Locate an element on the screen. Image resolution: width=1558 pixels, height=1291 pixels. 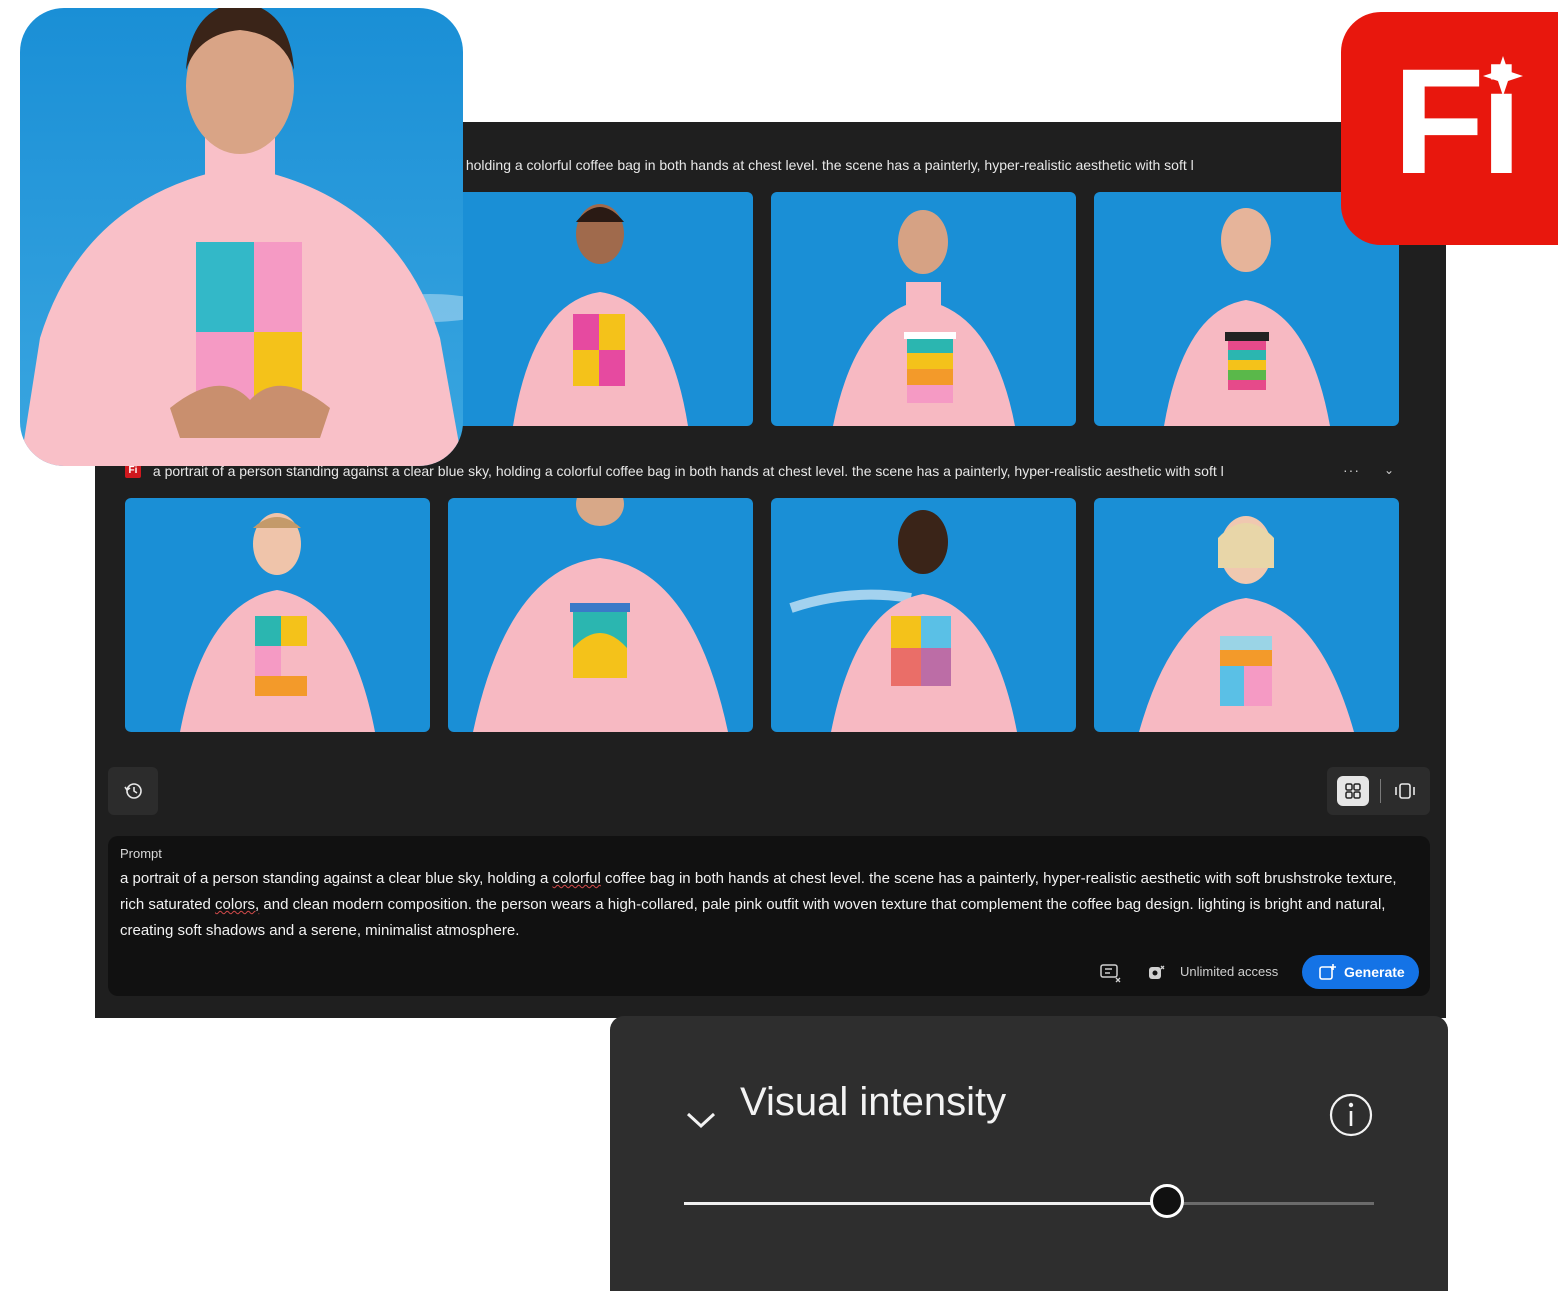
grid-icon is located at coordinates (1353, 791).